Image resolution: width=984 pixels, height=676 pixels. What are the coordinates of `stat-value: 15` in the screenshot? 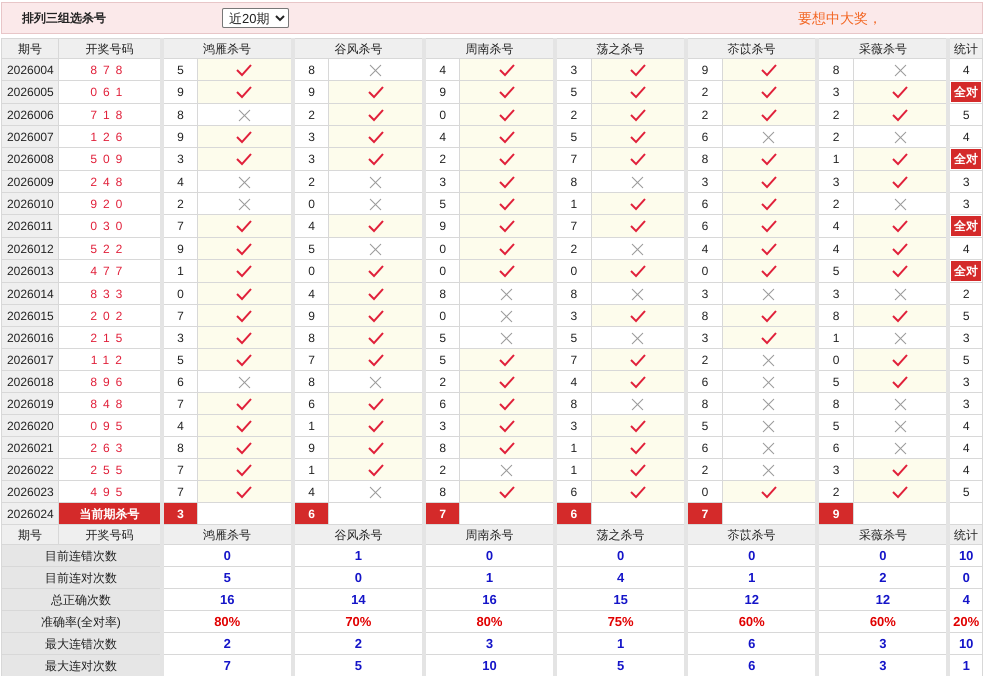 It's located at (620, 599).